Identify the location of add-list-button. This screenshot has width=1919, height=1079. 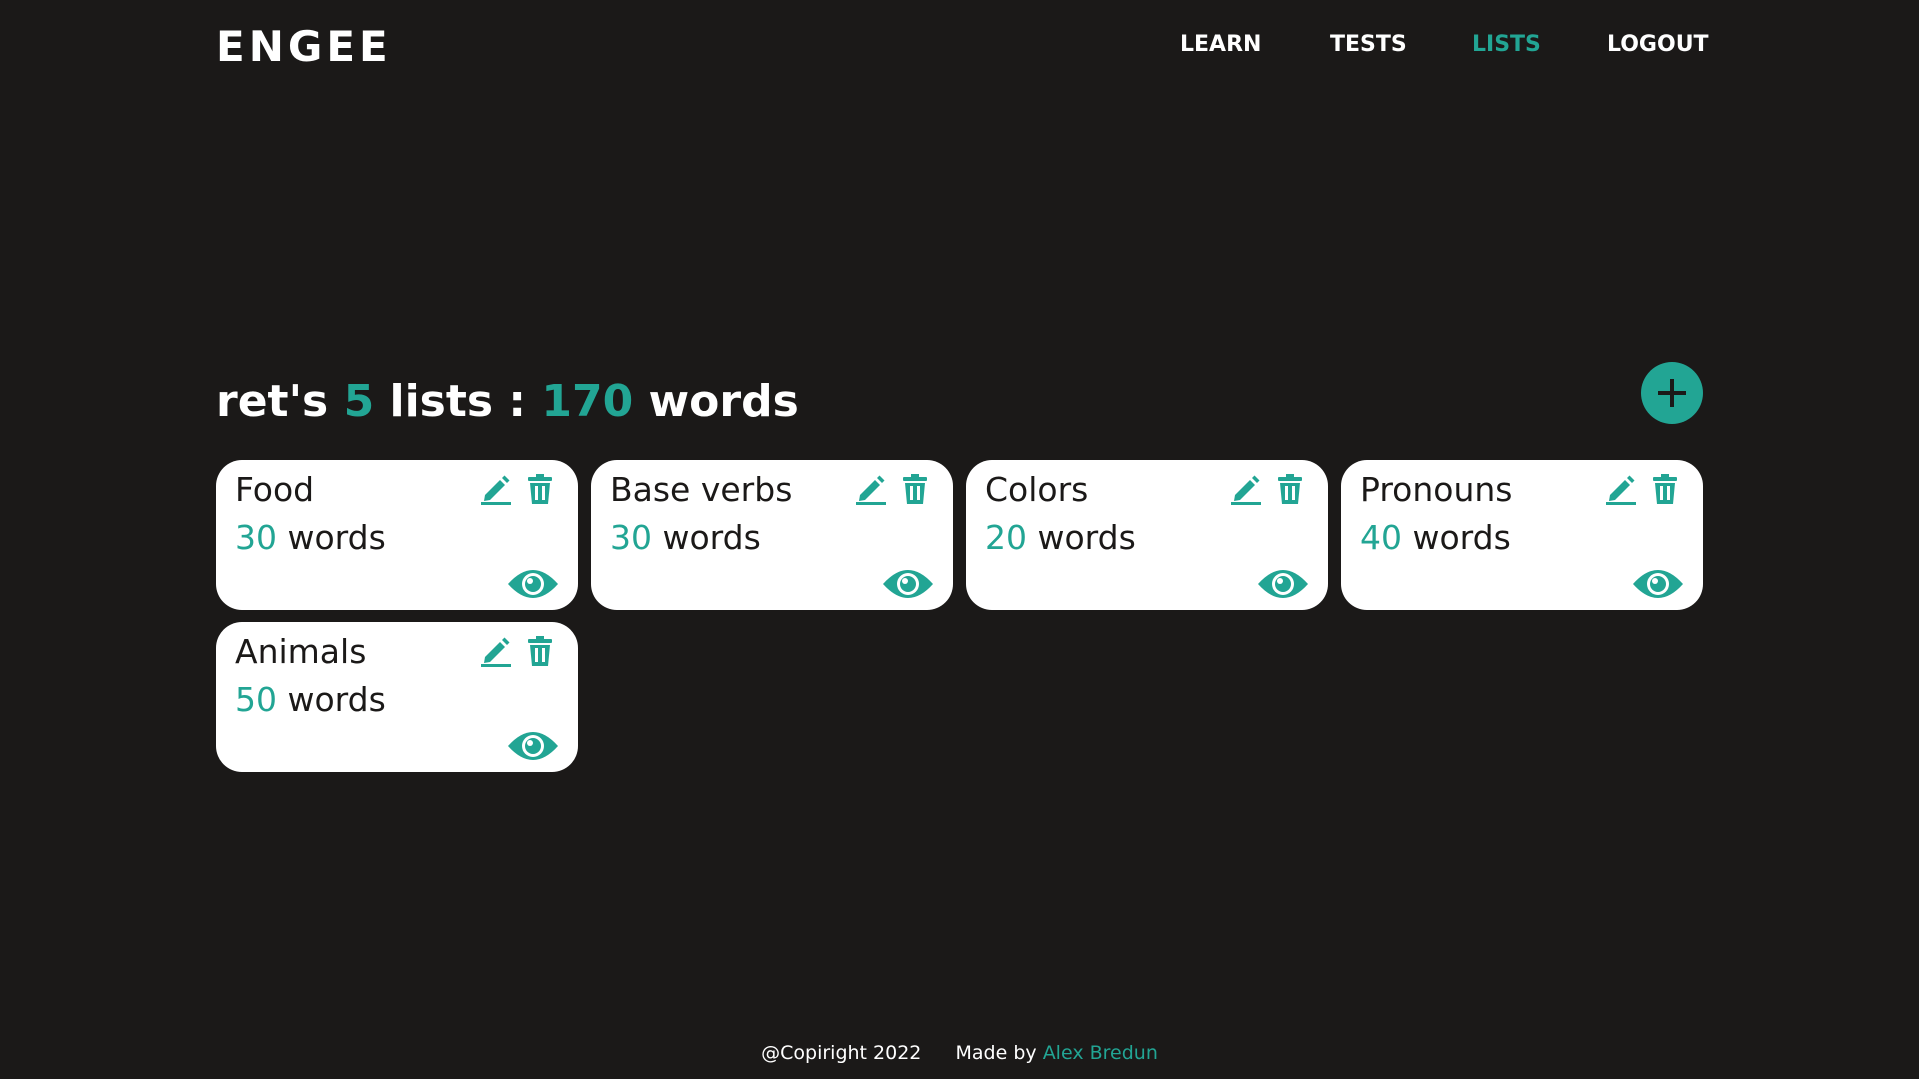
(1672, 393).